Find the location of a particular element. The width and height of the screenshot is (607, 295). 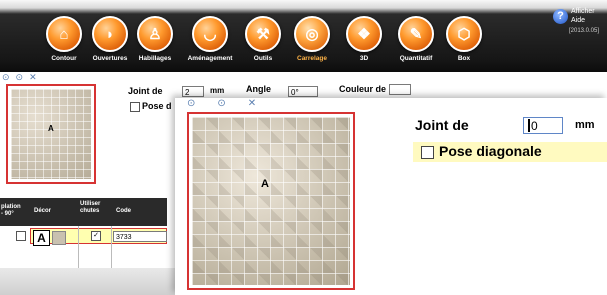

couleur-label: Couleur de is located at coordinates (363, 89).